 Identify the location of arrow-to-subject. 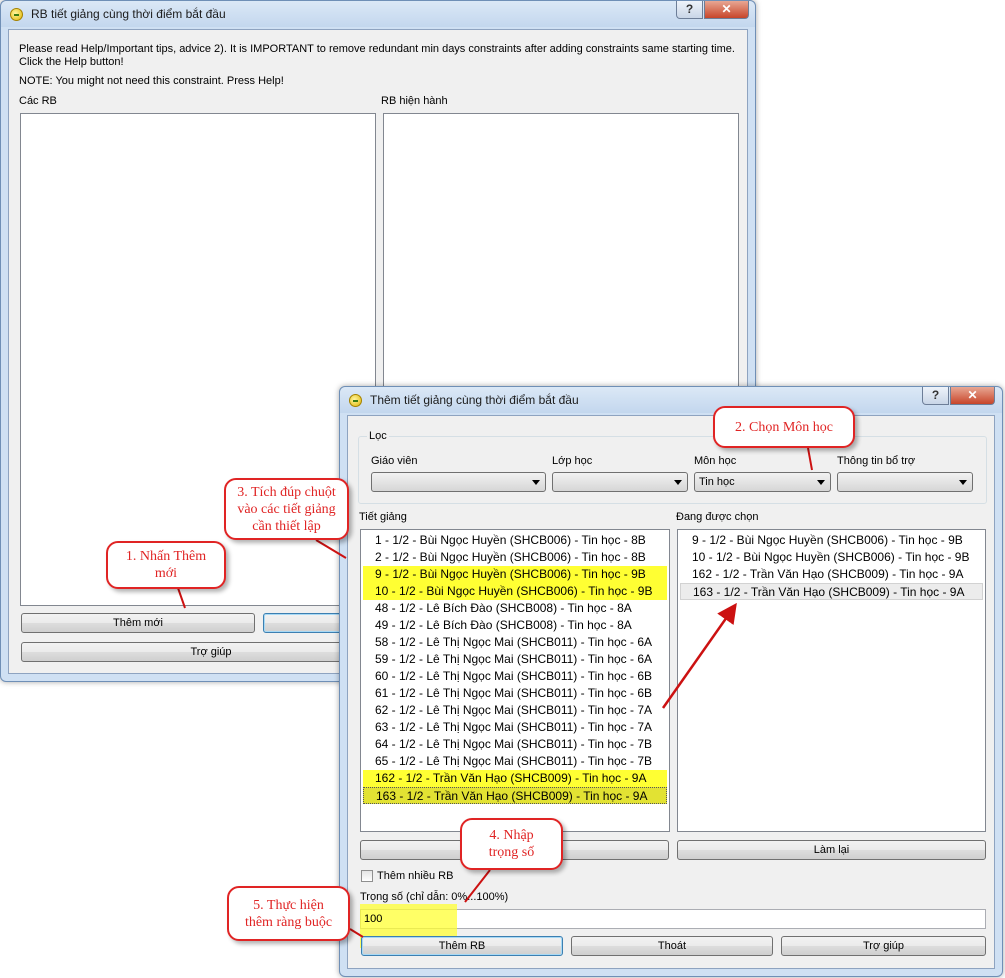
(810, 459).